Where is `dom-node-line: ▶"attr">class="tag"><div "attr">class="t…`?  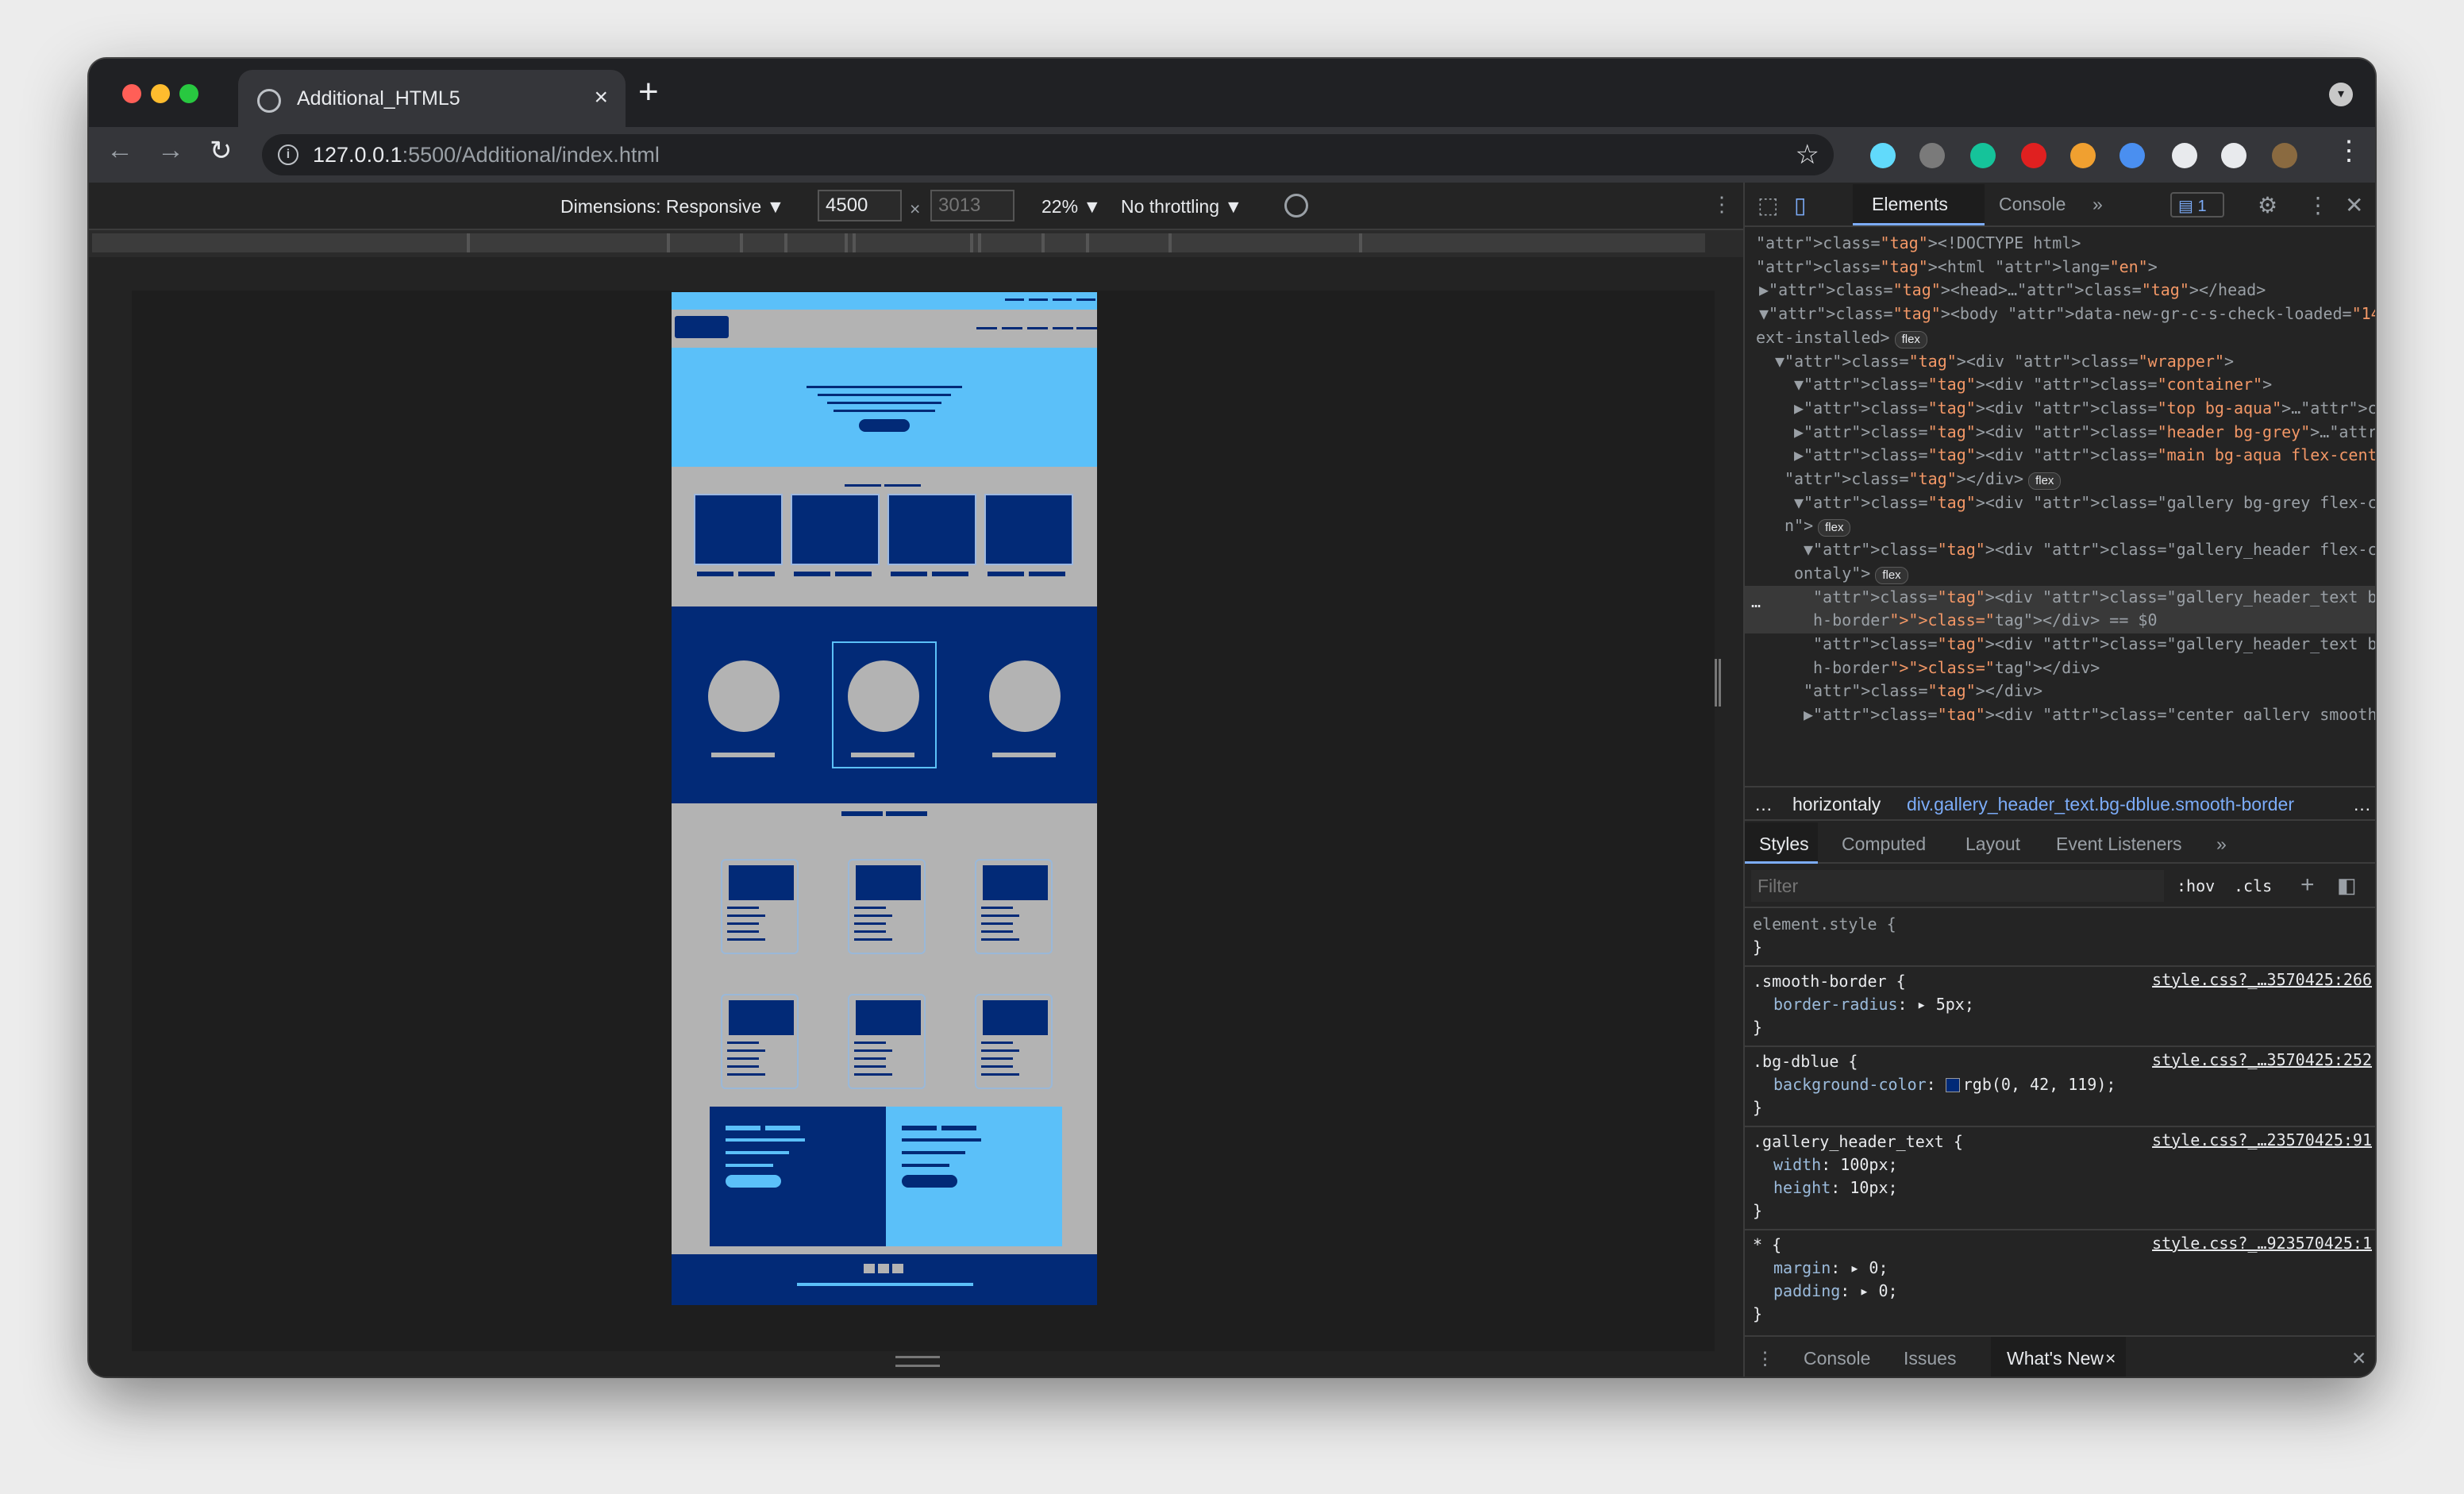 dom-node-line: ▶"attr">class="tag"><div "attr">class="t… is located at coordinates (2084, 409).